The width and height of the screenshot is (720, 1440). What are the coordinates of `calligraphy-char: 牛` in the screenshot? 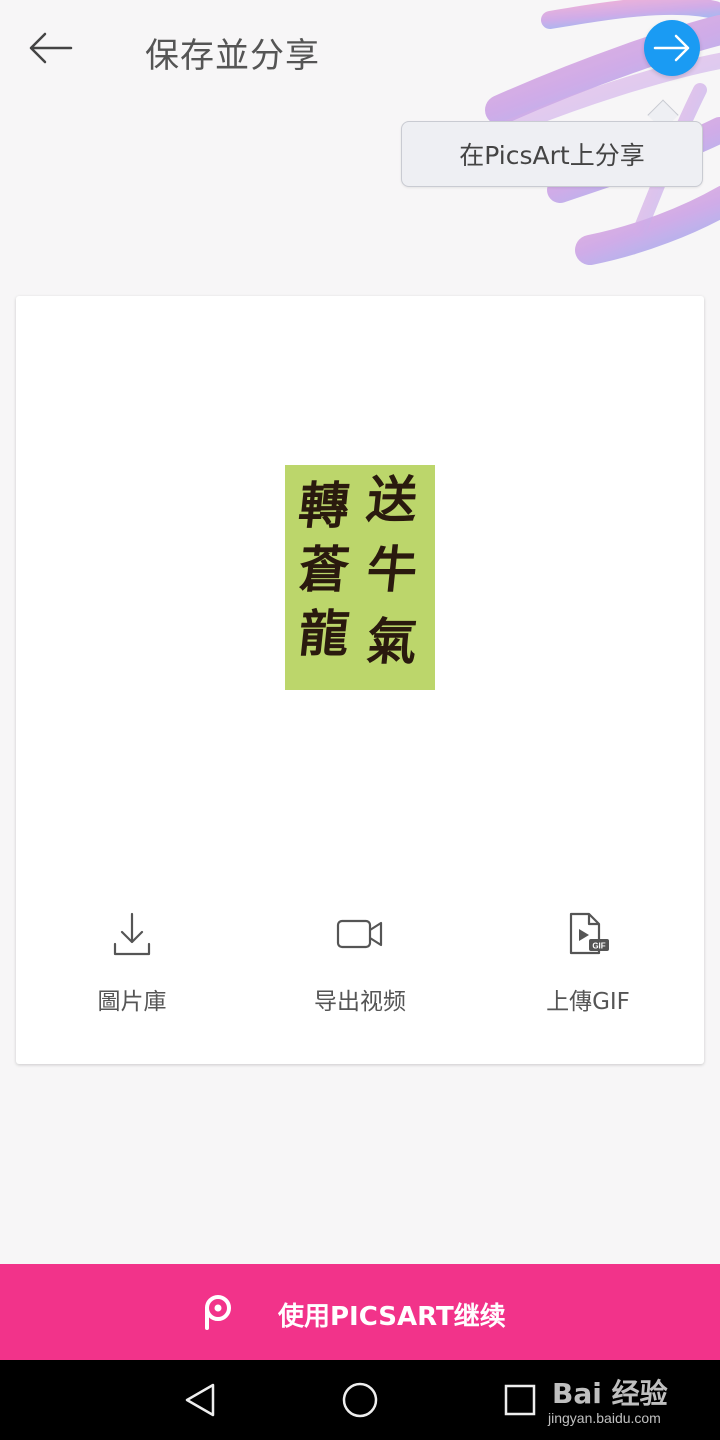 It's located at (392, 569).